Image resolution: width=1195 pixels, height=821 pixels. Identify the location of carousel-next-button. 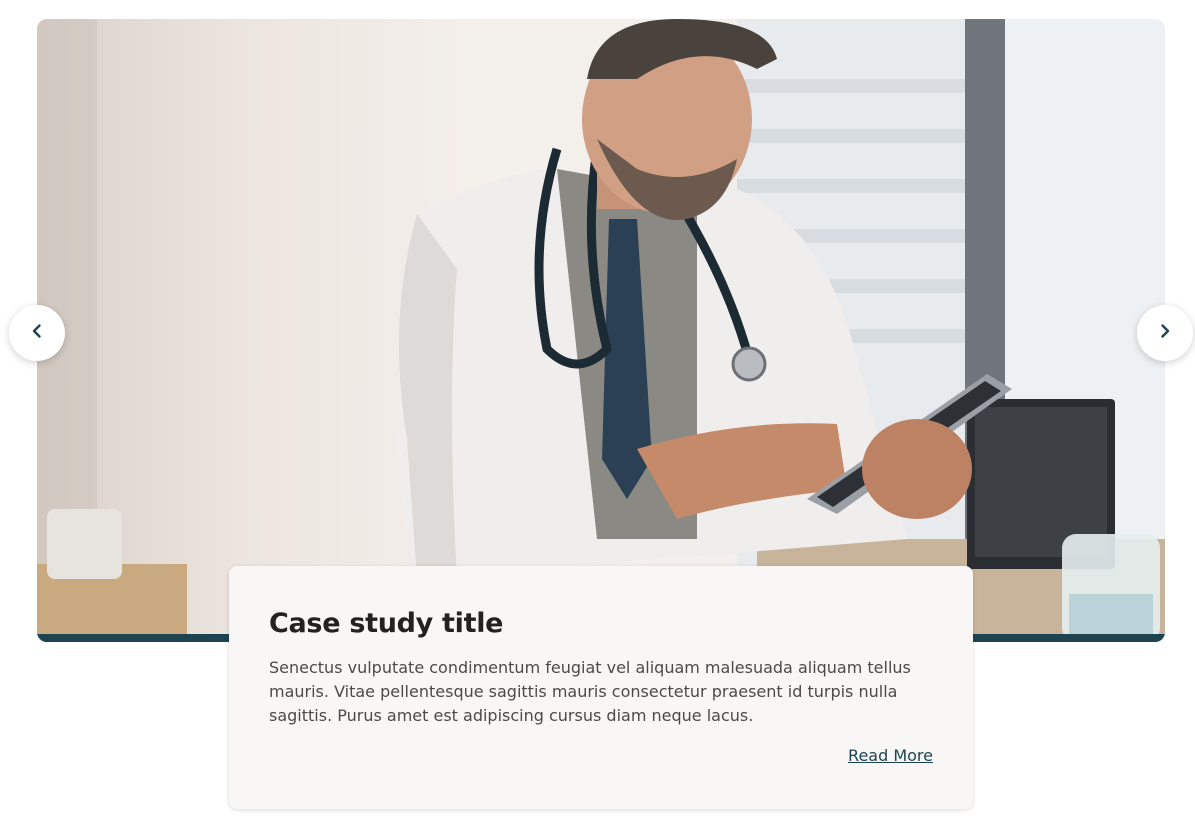
(1165, 333).